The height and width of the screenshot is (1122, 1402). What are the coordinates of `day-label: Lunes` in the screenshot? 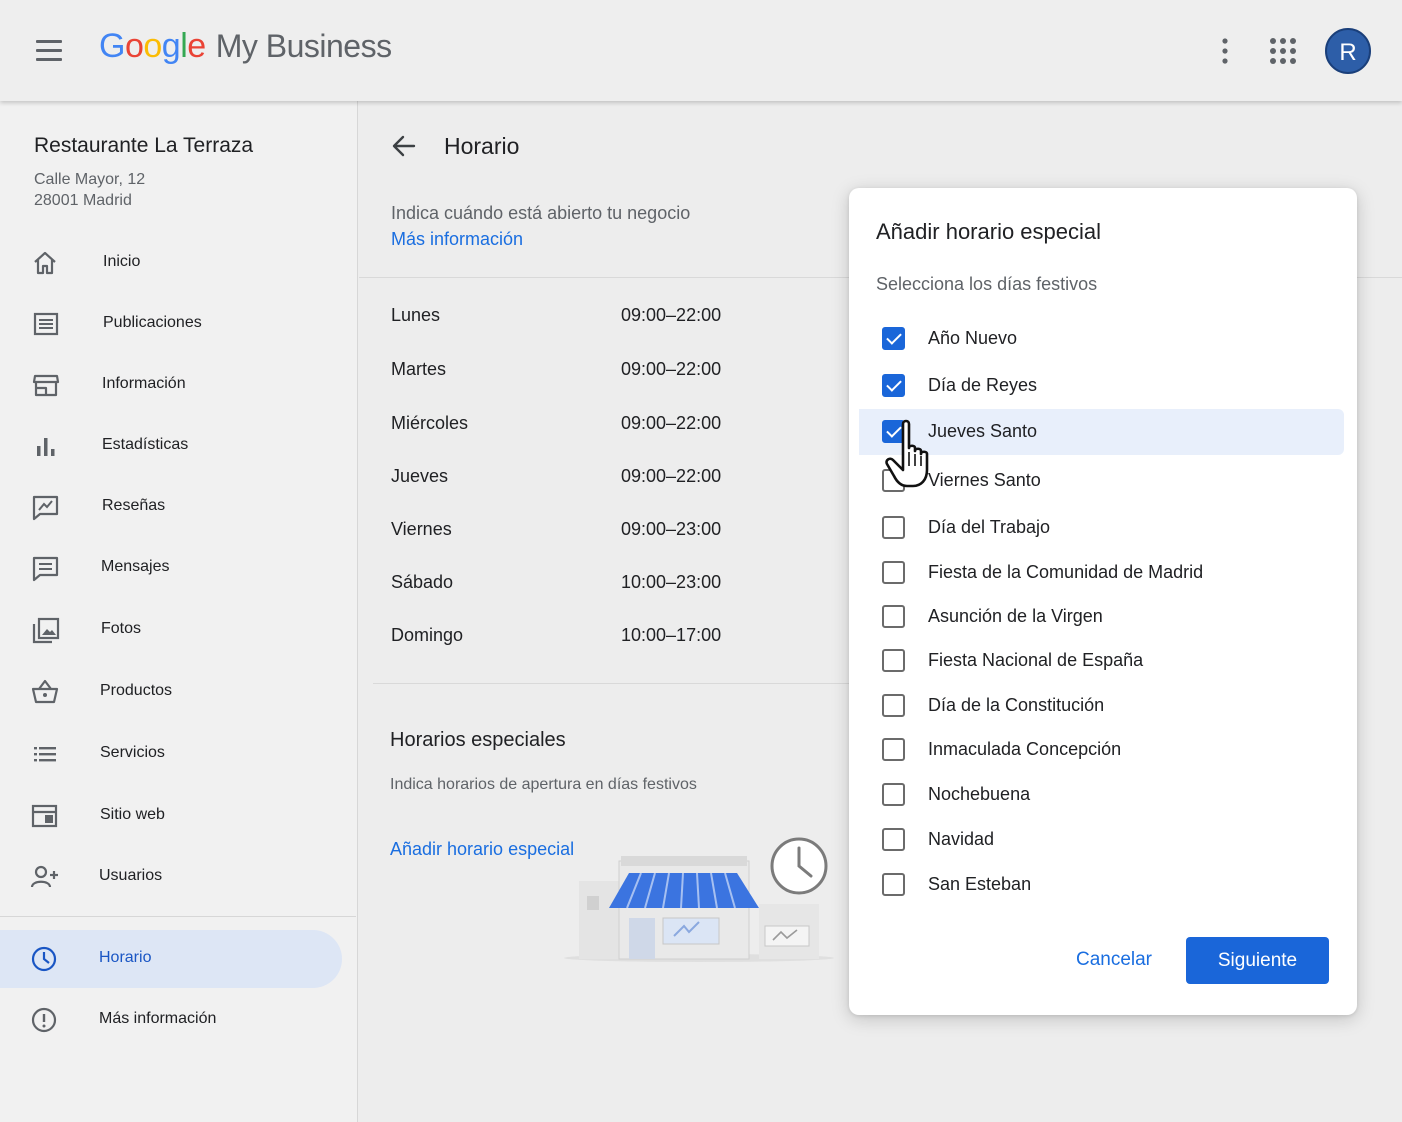 It's located at (416, 315).